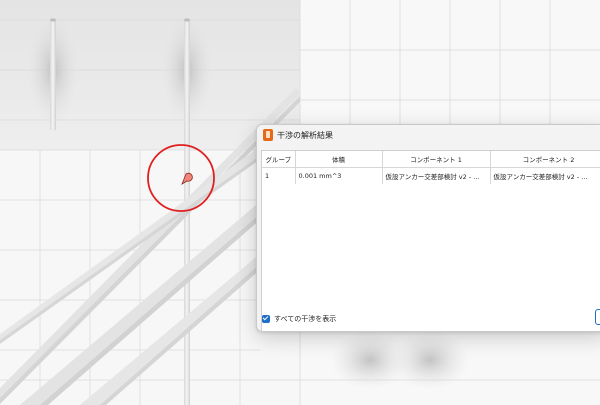 The height and width of the screenshot is (405, 600). What do you see at coordinates (181, 178) in the screenshot?
I see `interference-highlight-circle` at bounding box center [181, 178].